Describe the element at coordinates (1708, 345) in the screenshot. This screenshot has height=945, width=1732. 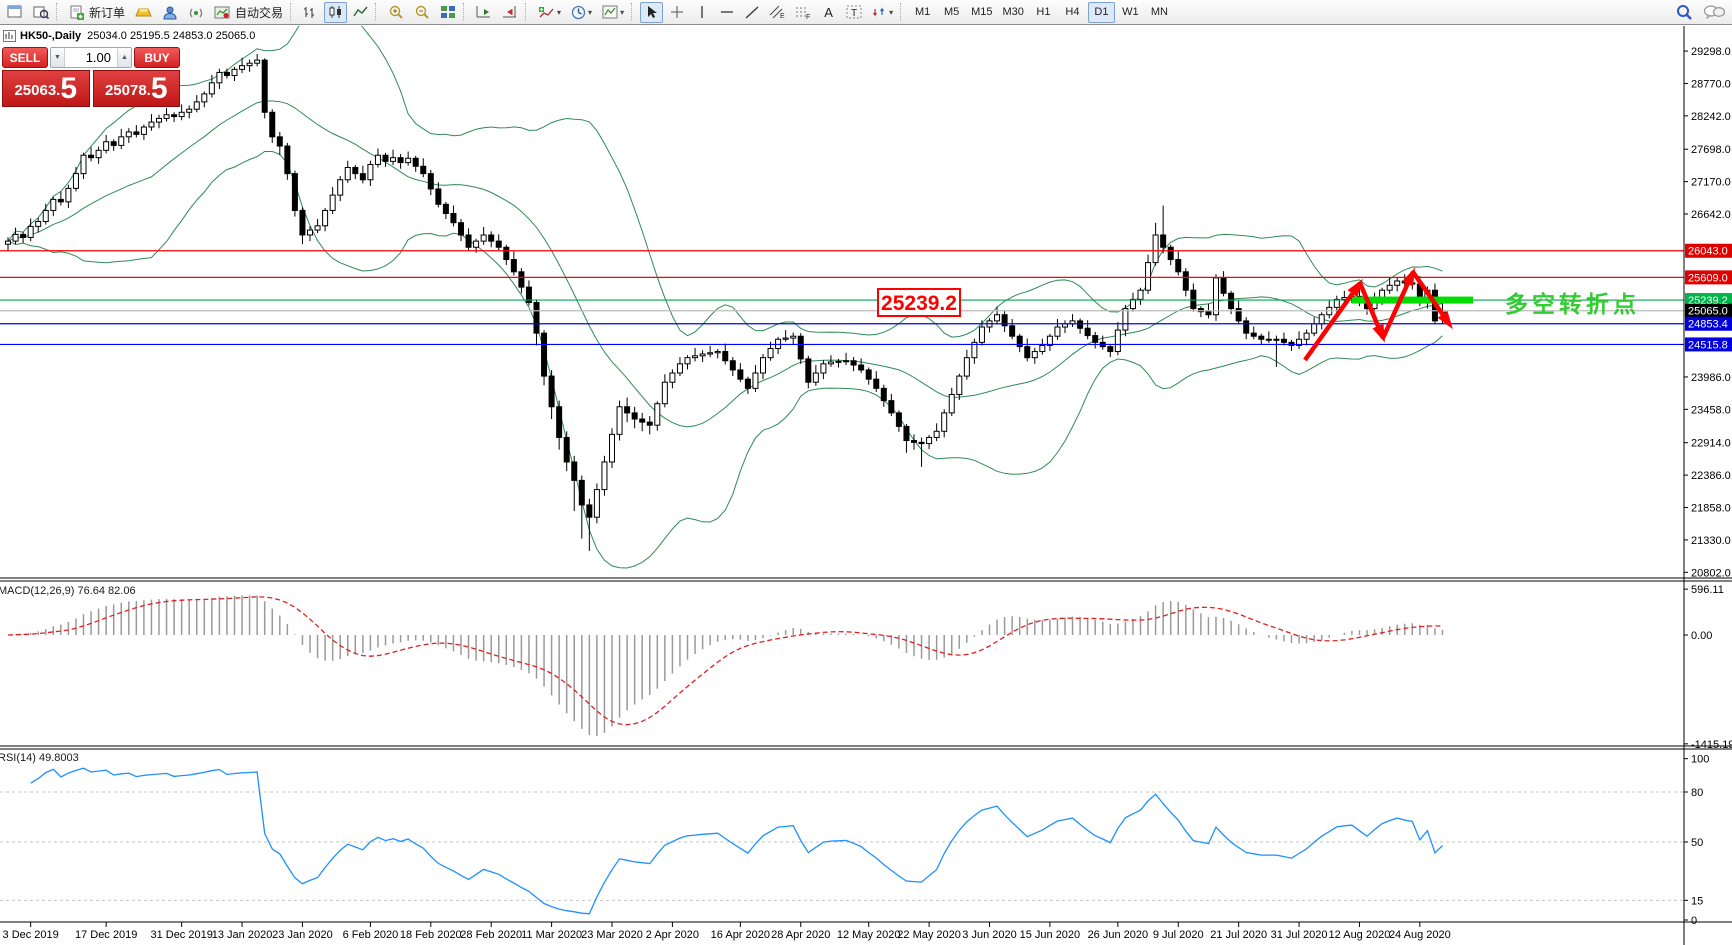
I see `level-price-badge-text: 24515.8` at that location.